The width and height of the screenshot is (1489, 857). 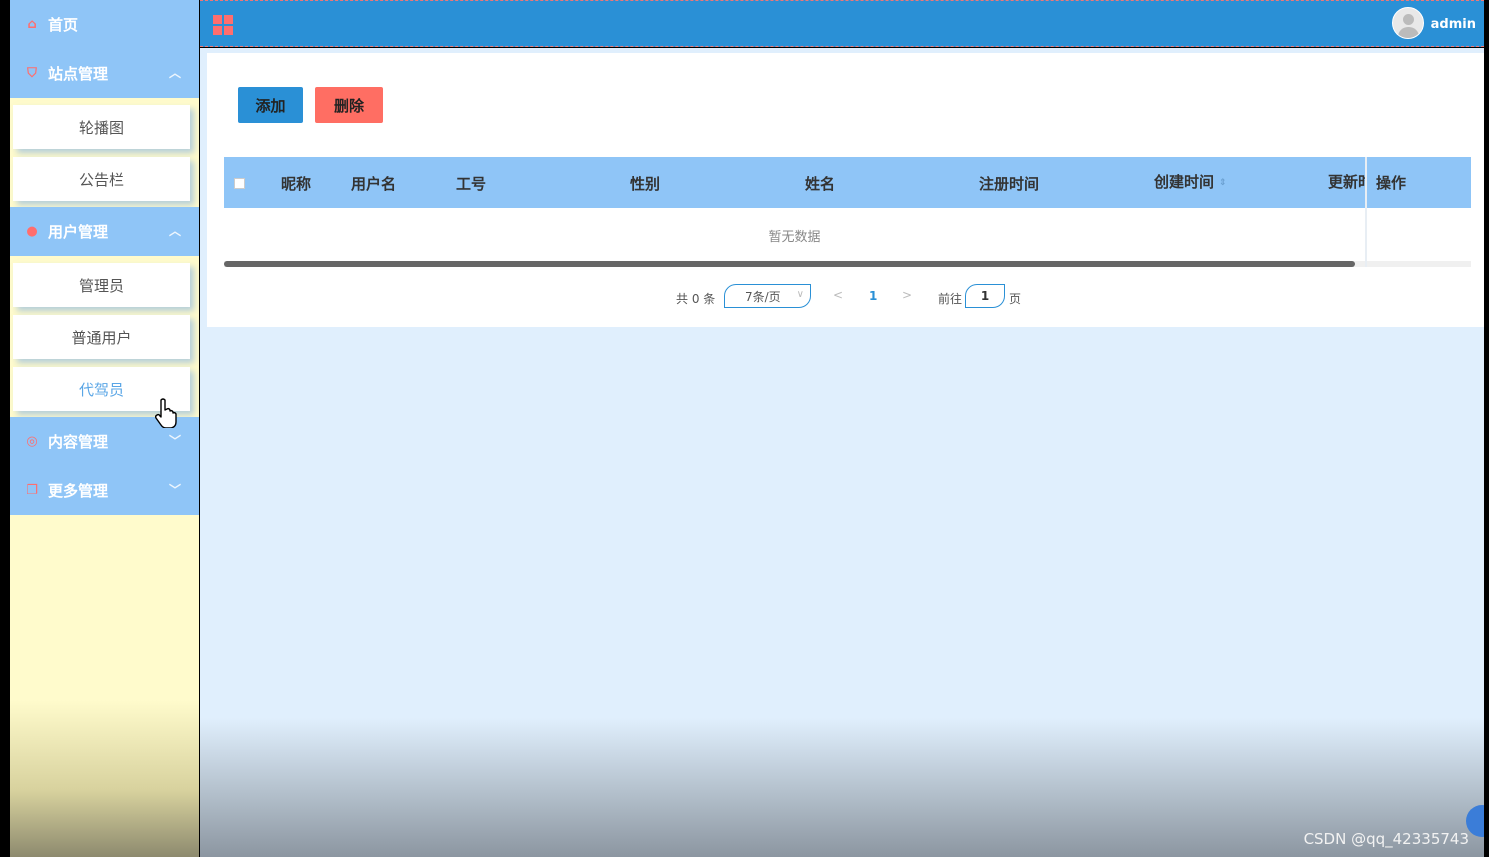 What do you see at coordinates (32, 73) in the screenshot?
I see `bookmark-icon: ⛉` at bounding box center [32, 73].